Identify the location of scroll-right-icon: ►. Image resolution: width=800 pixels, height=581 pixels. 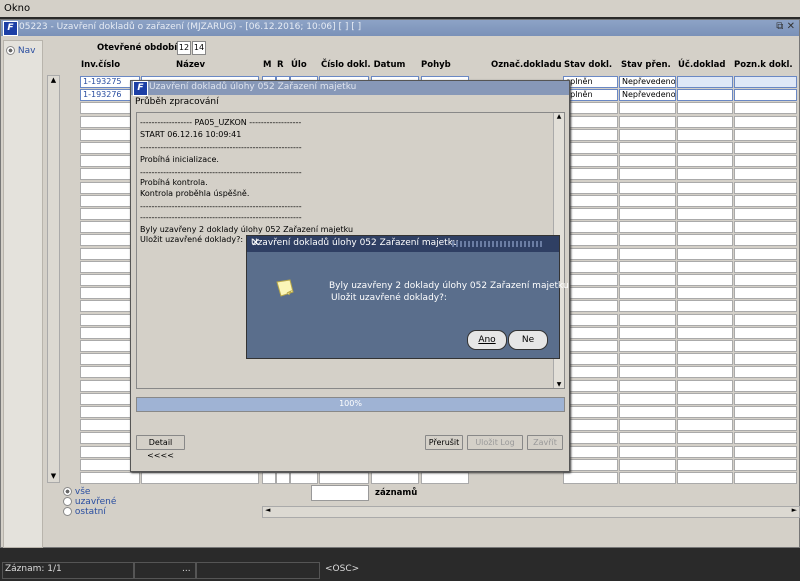
(794, 510).